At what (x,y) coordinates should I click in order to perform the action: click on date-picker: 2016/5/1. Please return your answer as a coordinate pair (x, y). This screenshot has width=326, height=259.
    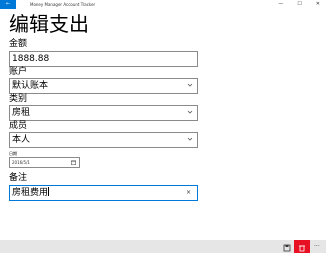
    Looking at the image, I should click on (44, 162).